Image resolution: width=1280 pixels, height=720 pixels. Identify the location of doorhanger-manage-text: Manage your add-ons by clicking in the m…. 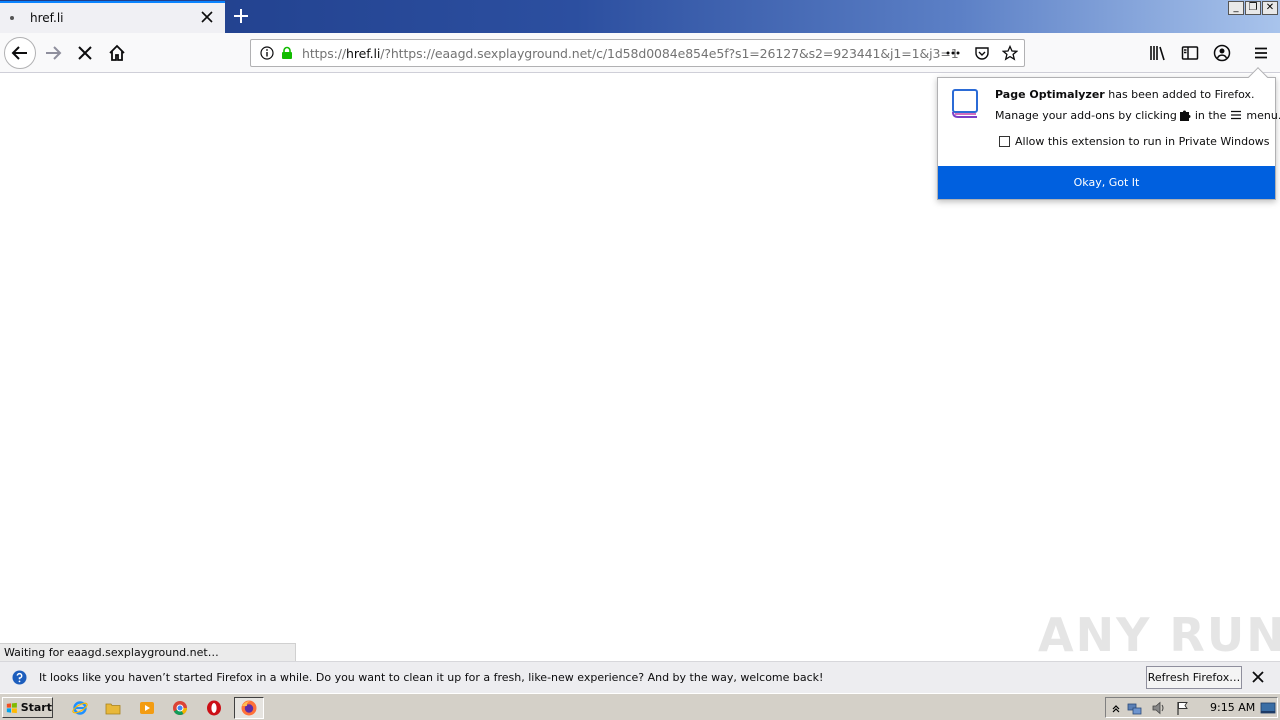
(1137, 115).